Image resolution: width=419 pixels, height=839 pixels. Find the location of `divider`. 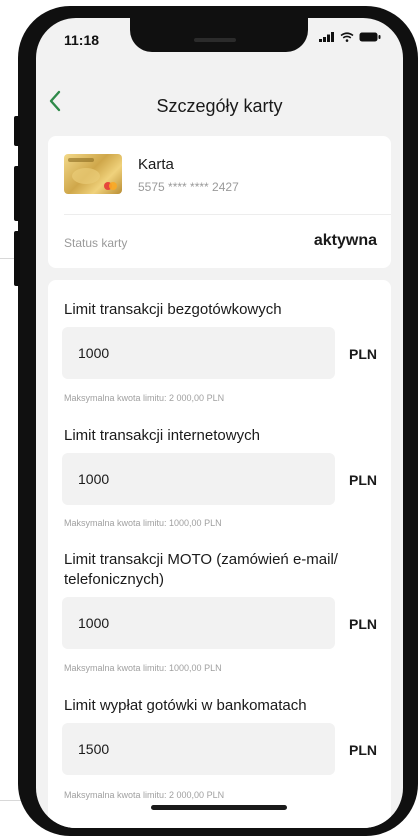

divider is located at coordinates (227, 214).